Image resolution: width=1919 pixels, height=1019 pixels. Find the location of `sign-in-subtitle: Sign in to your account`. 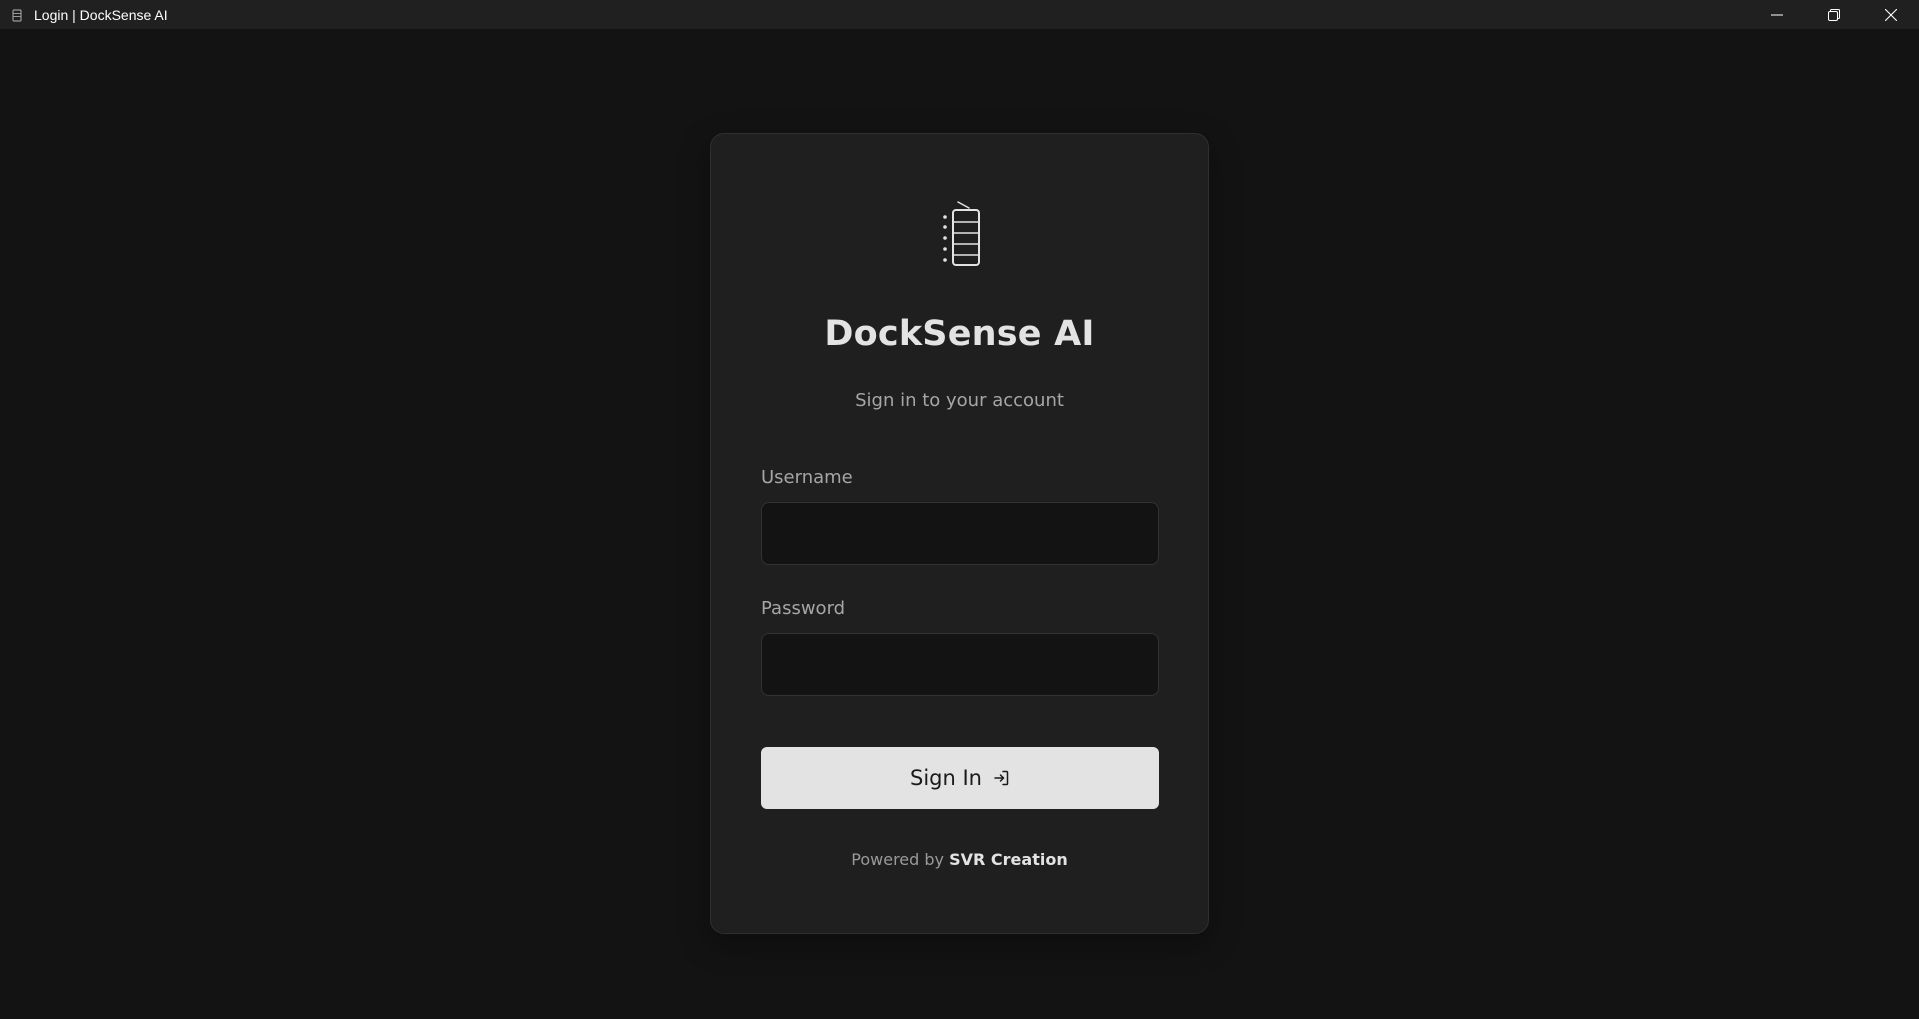

sign-in-subtitle: Sign in to your account is located at coordinates (959, 400).